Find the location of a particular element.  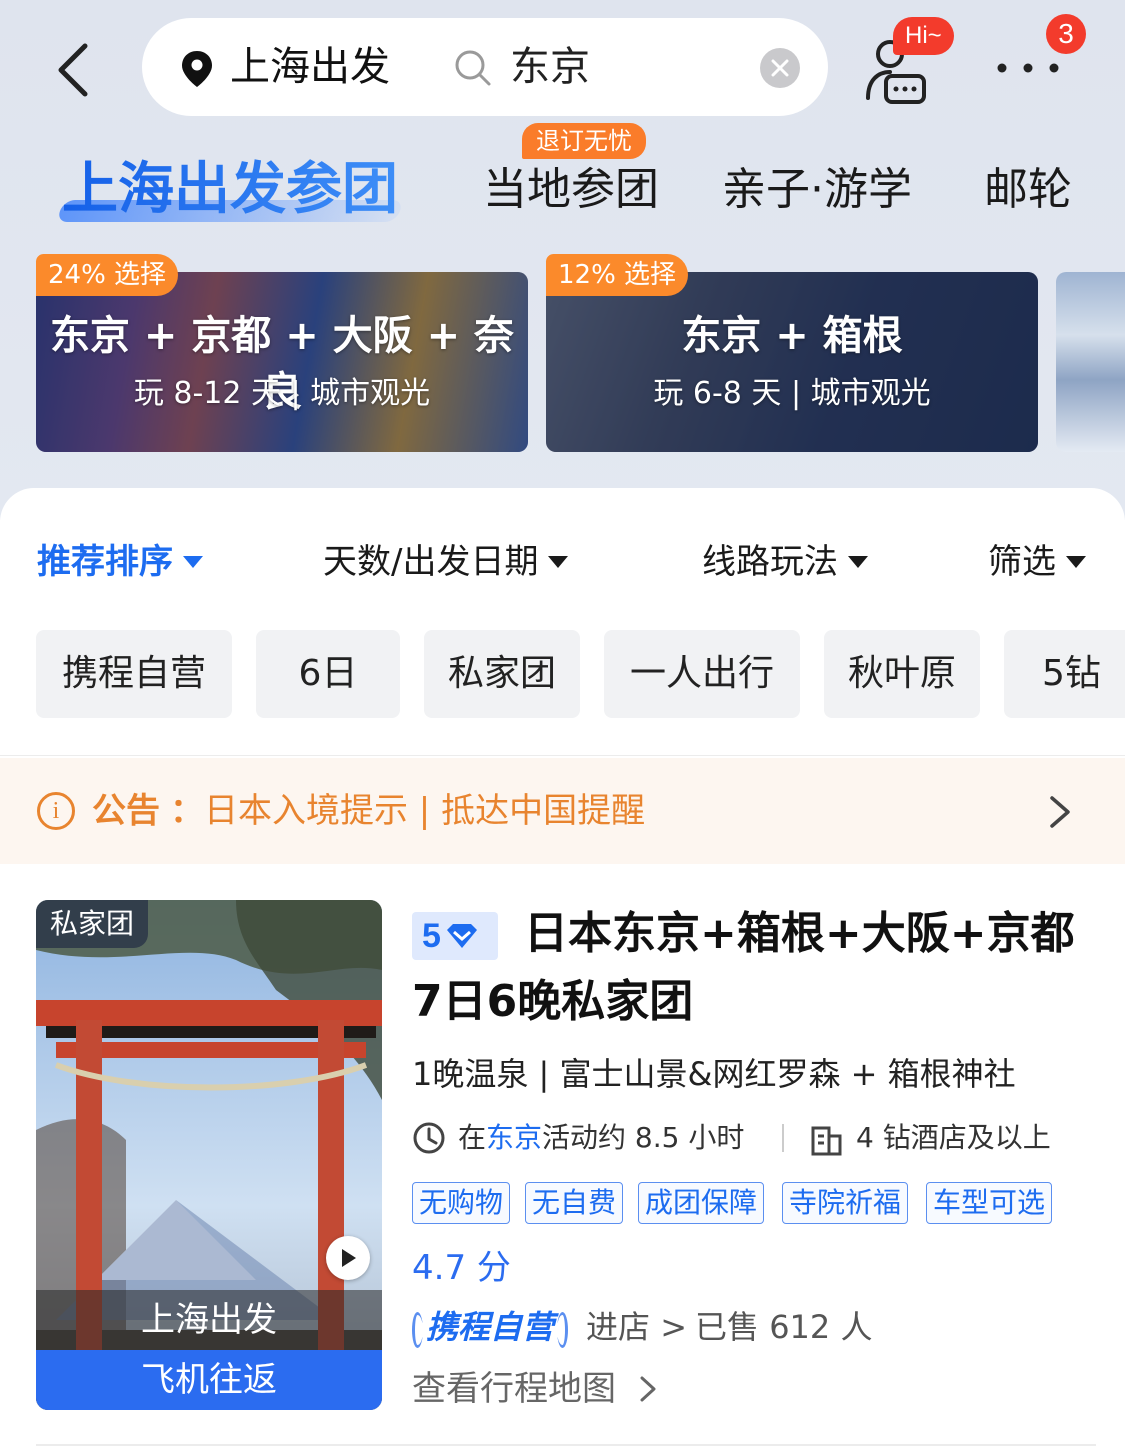

enter-store-link: 进店 > is located at coordinates (636, 1327).